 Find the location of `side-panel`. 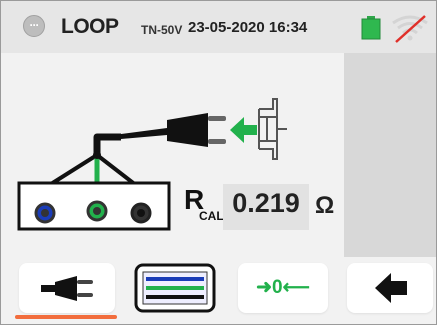

side-panel is located at coordinates (390, 155).